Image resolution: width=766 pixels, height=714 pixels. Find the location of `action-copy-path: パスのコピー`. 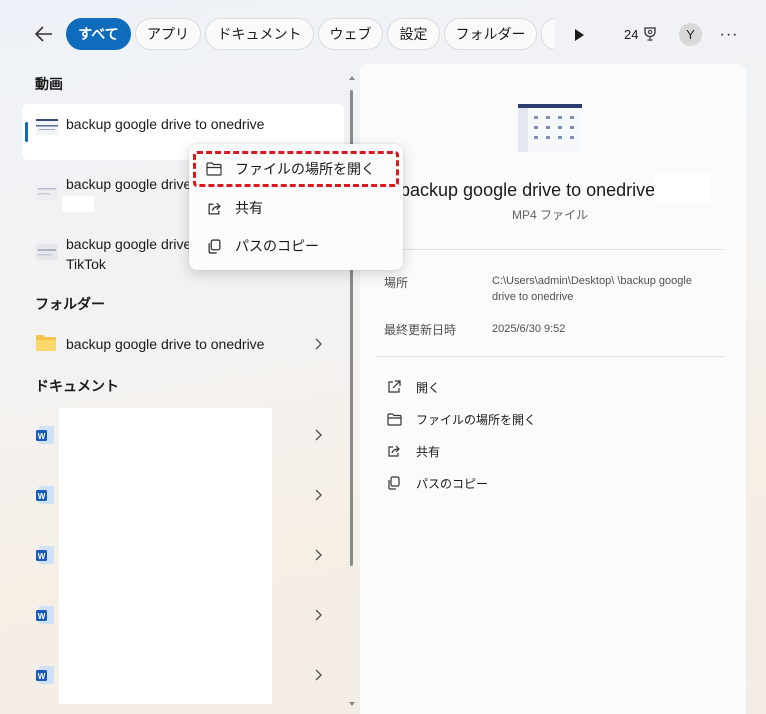

action-copy-path: パスのコピー is located at coordinates (437, 483).